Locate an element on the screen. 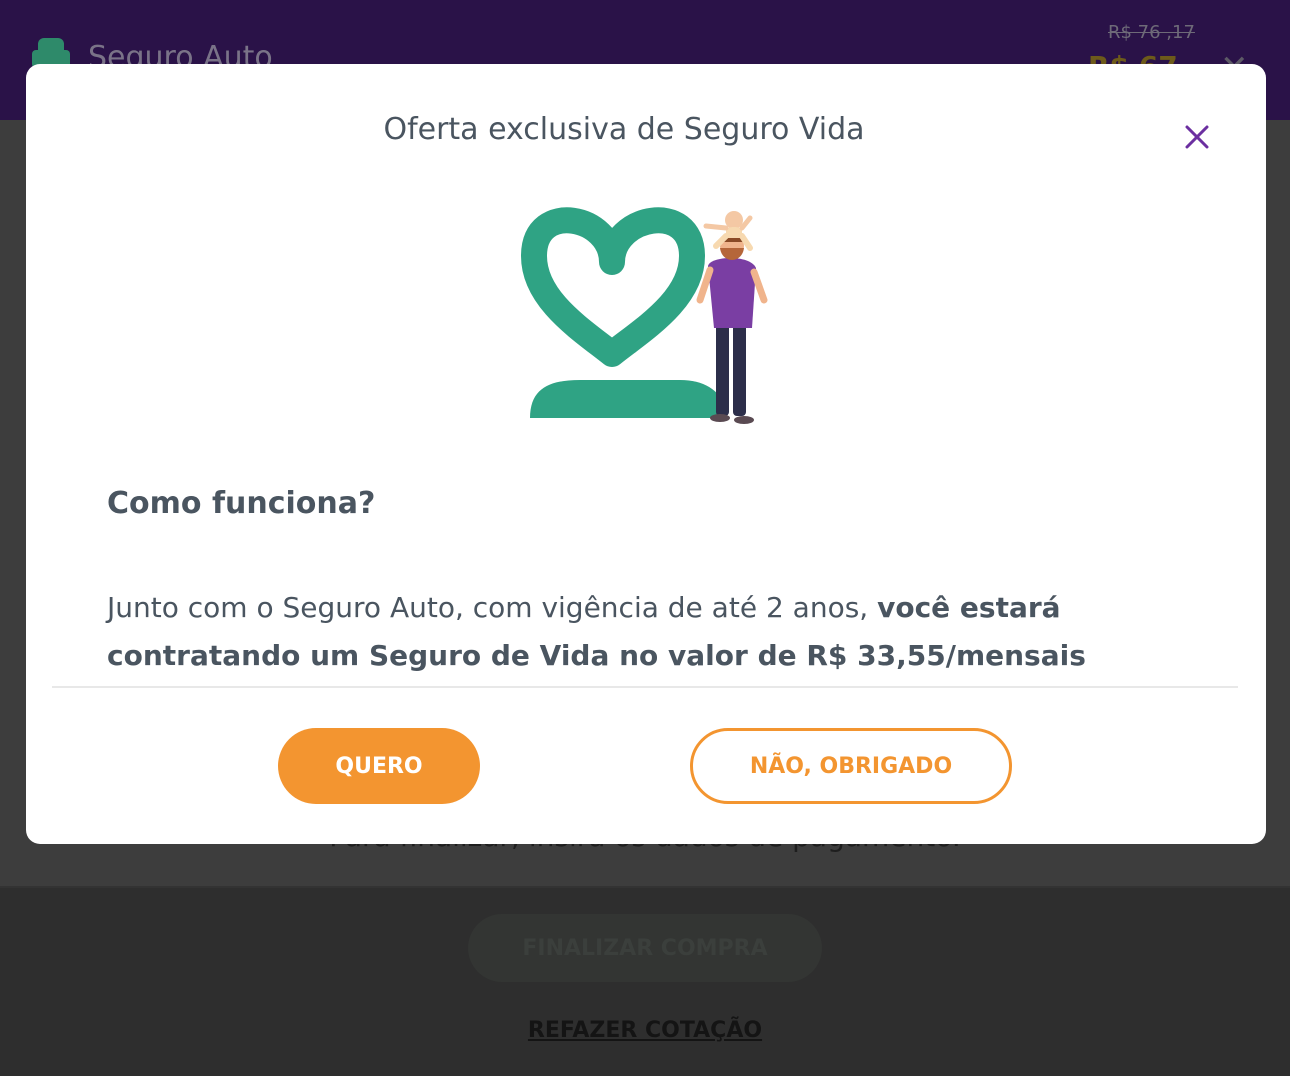 The height and width of the screenshot is (1076, 1290). modal-title: Oferta exclusiva de Seguro Vida is located at coordinates (624, 129).